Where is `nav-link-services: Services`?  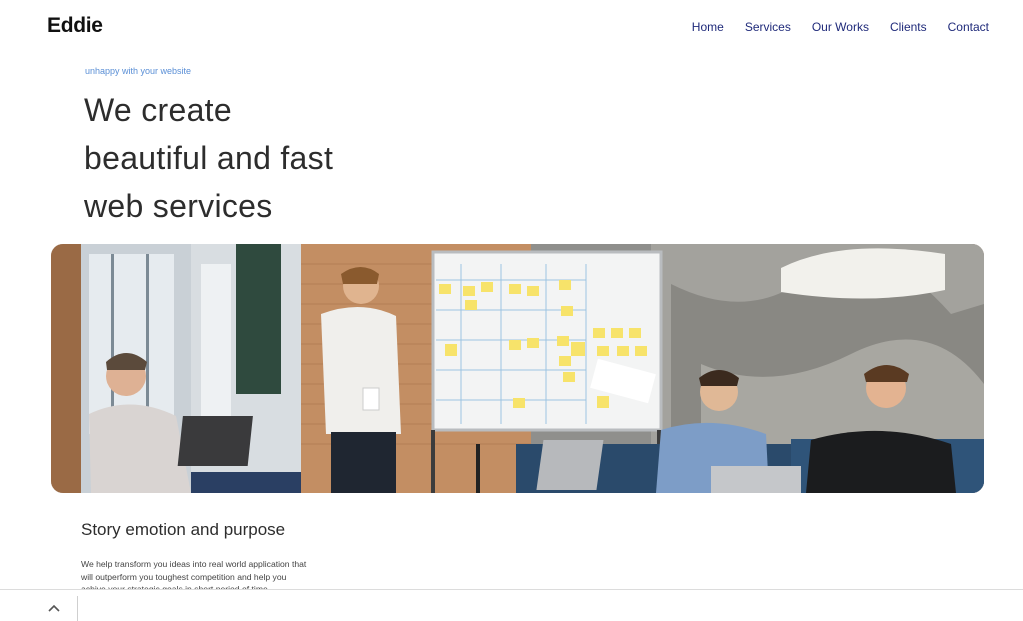
nav-link-services: Services is located at coordinates (768, 27).